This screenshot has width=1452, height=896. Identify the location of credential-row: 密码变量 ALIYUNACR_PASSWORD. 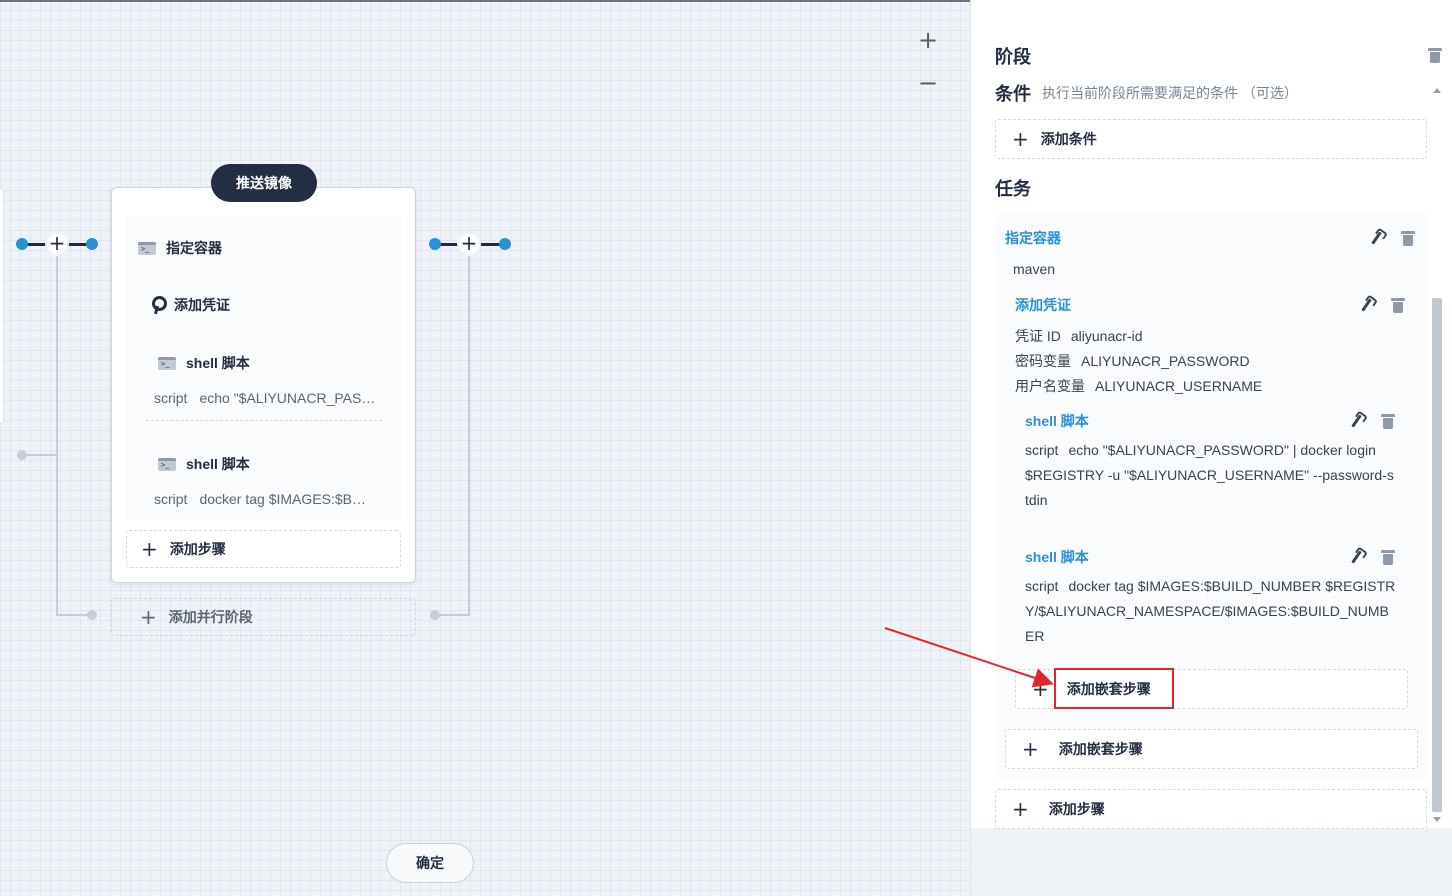
(1132, 361).